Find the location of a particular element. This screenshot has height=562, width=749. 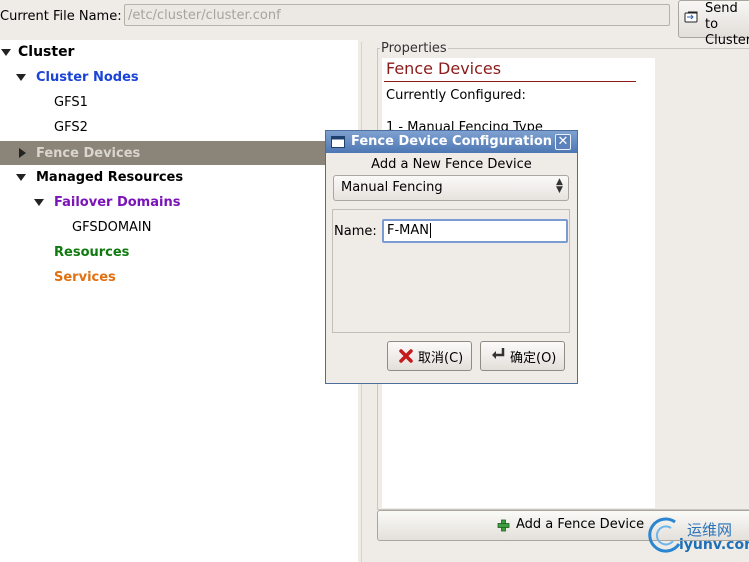

tree-item-gfsdomain: GFSDOMAIN is located at coordinates (112, 227).